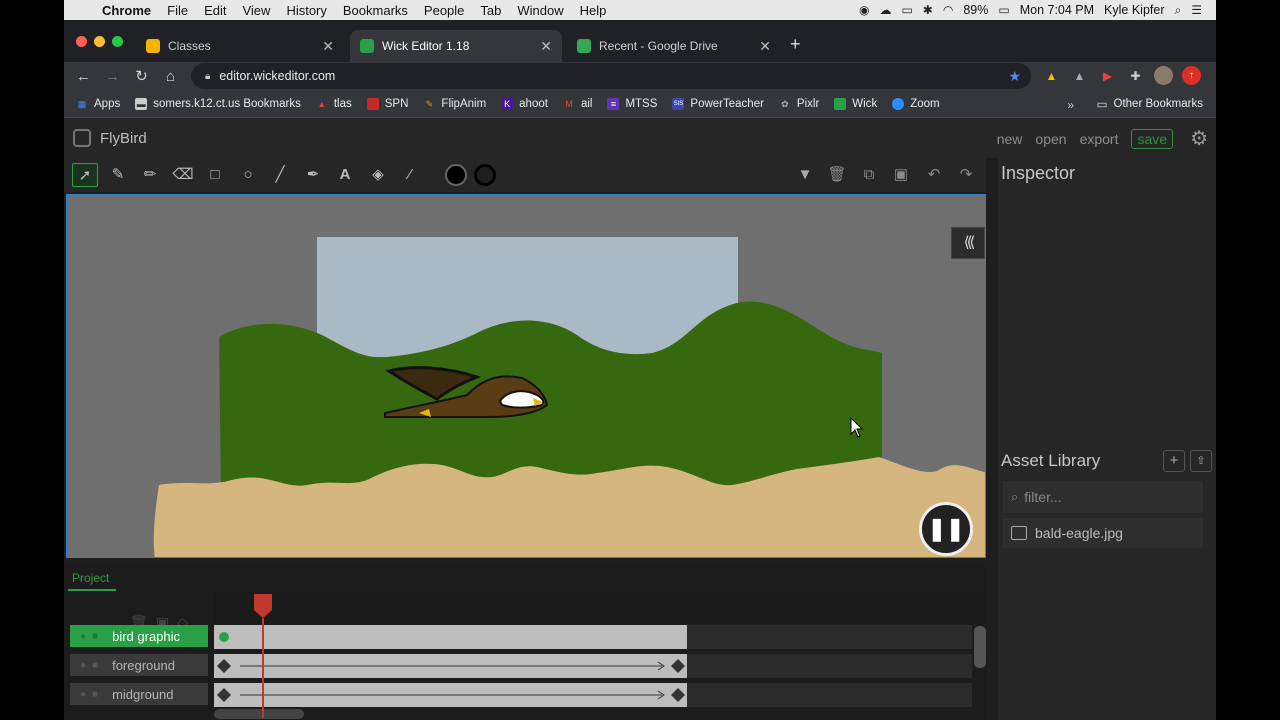  Describe the element at coordinates (207, 76) in the screenshot. I see `lock-icon: 🔒︎` at that location.